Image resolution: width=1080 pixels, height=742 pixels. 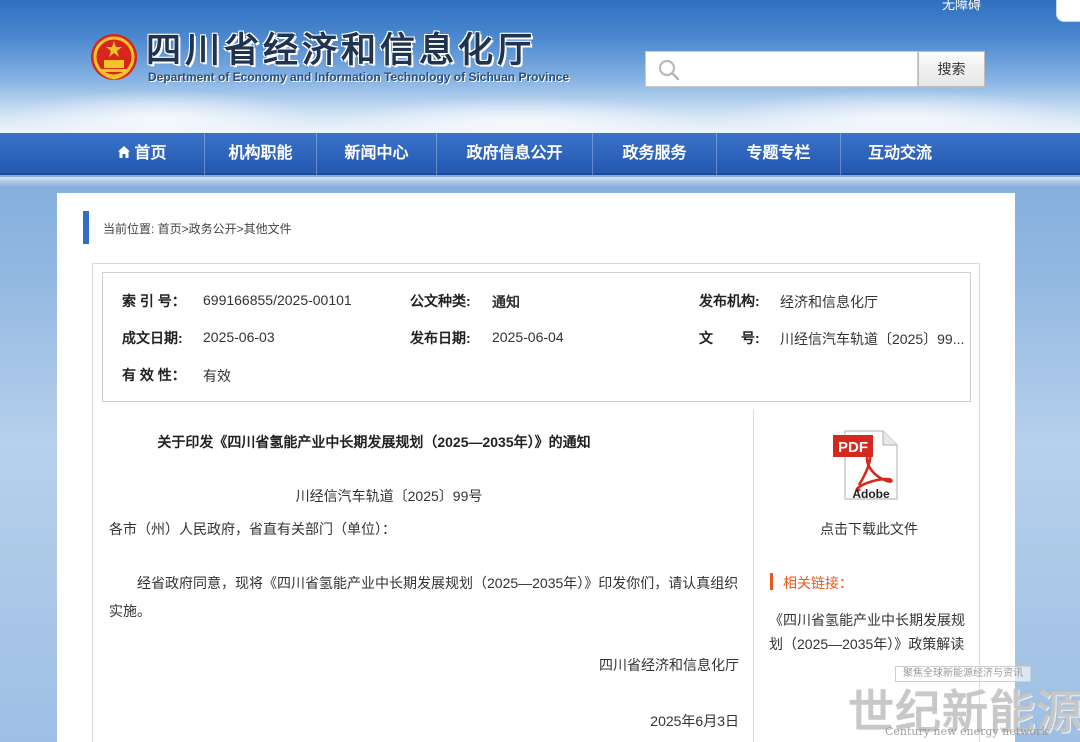 What do you see at coordinates (961, 6) in the screenshot?
I see `accessibility-link: 无障碍` at bounding box center [961, 6].